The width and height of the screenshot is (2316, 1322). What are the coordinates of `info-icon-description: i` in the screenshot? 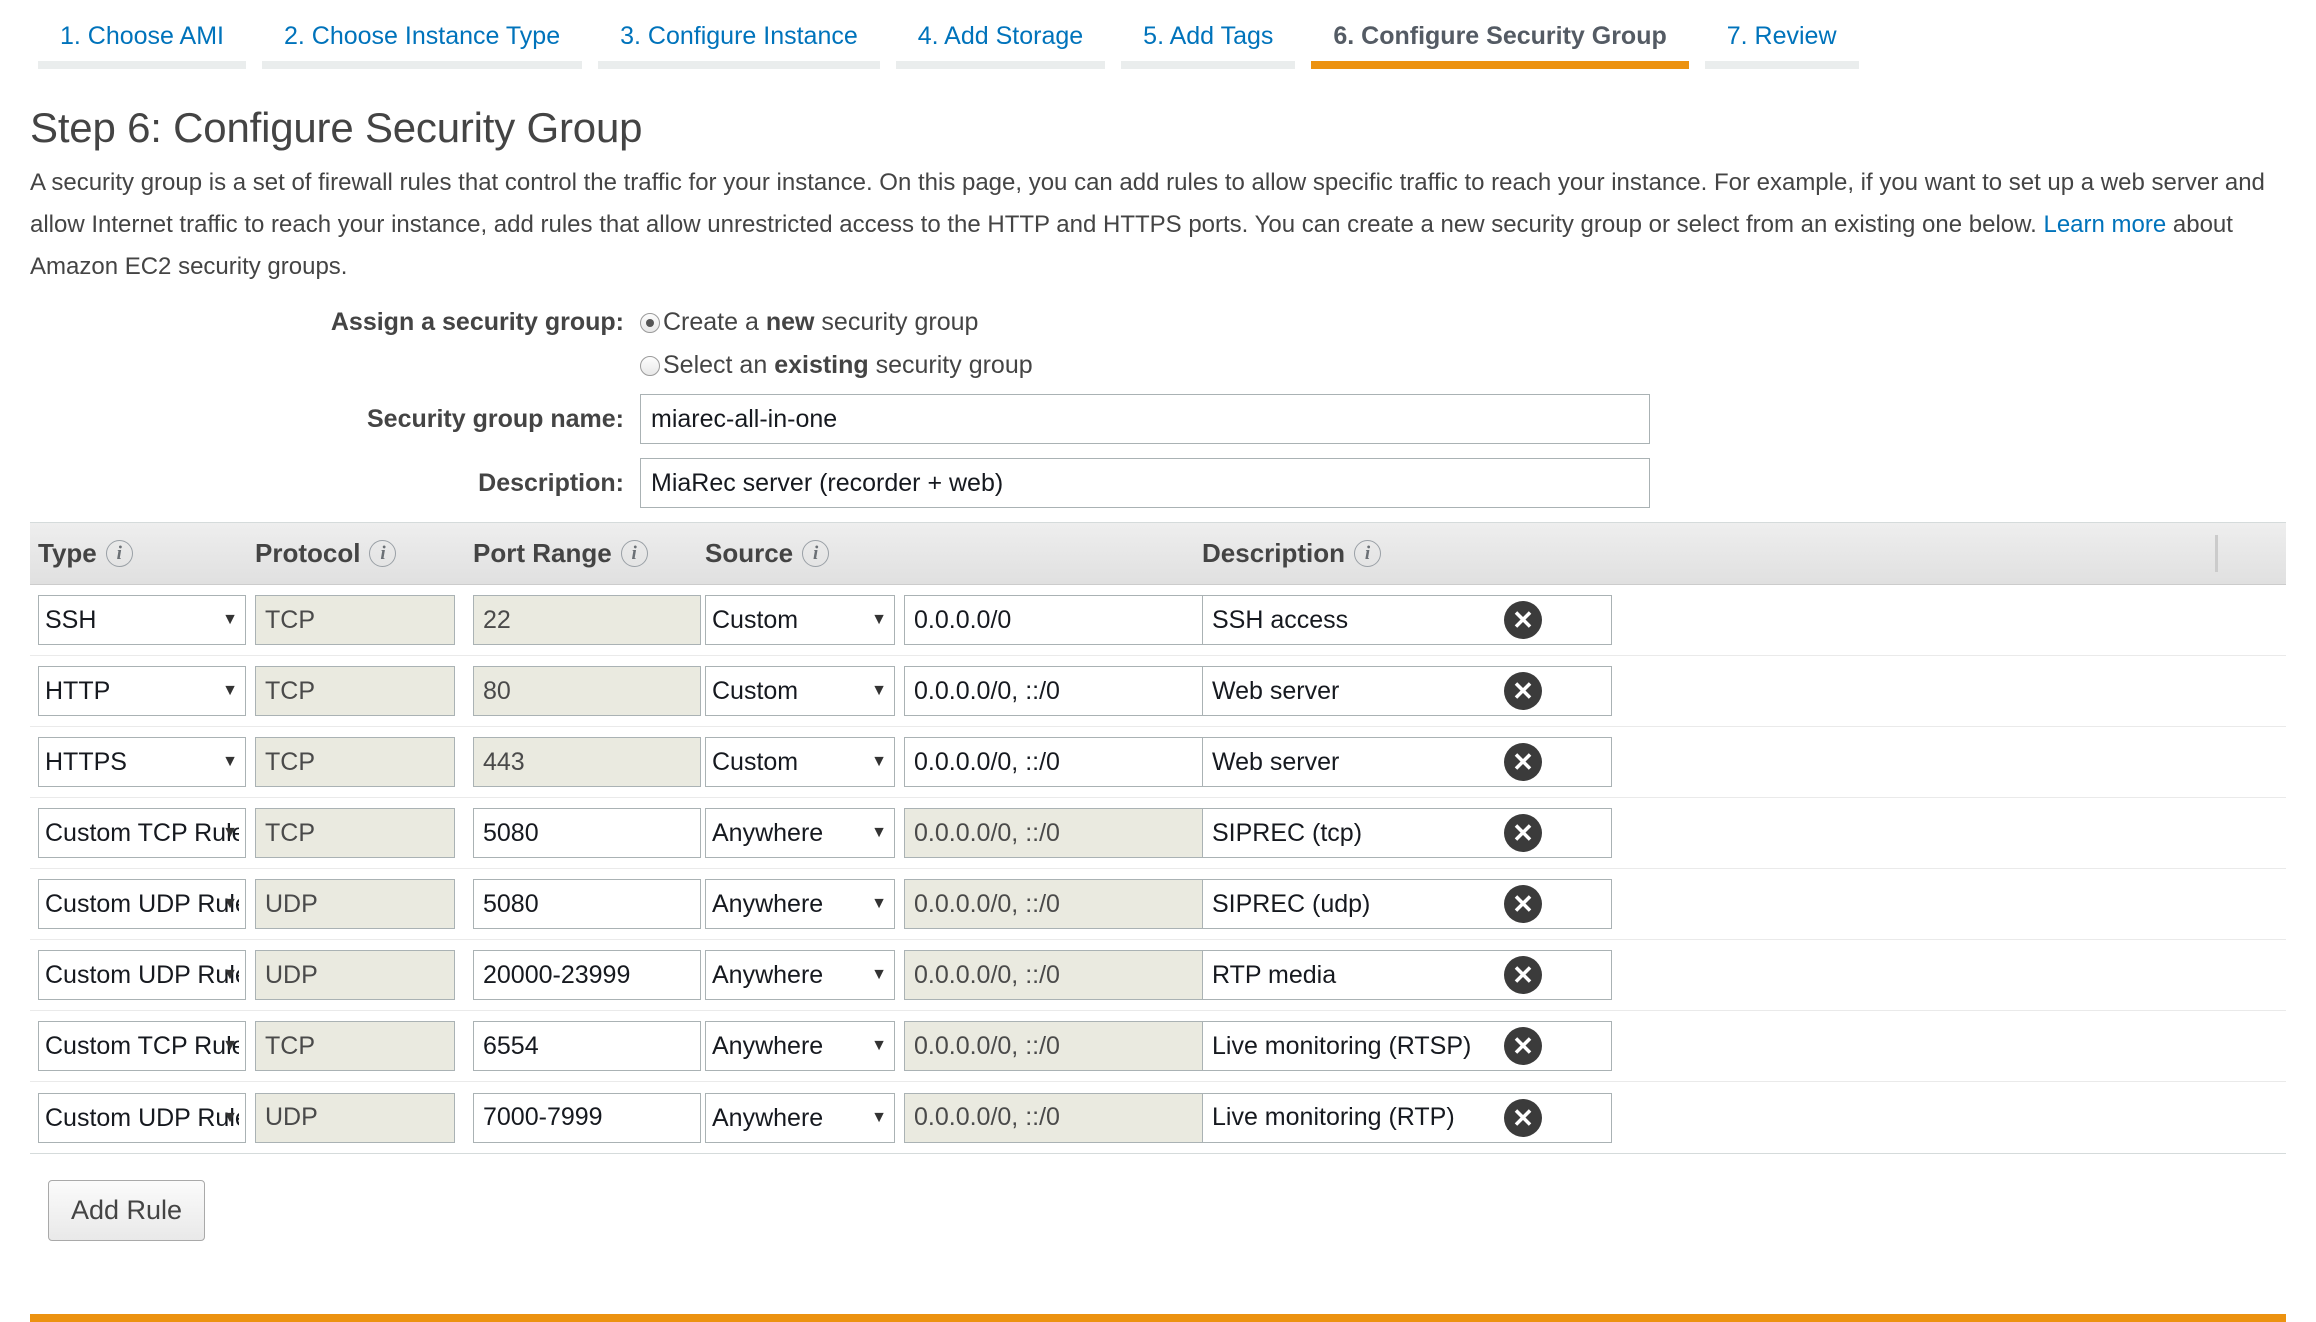 It's located at (1368, 553).